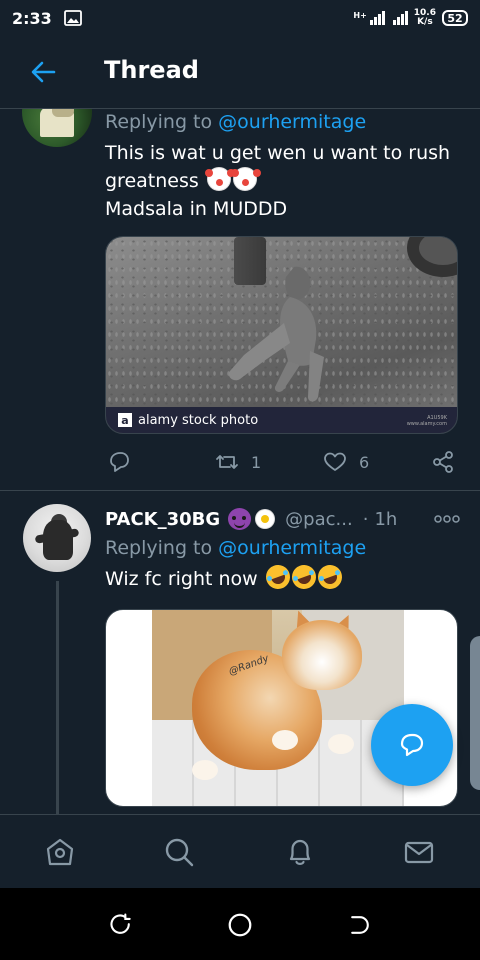 This screenshot has width=480, height=960. What do you see at coordinates (198, 420) in the screenshot?
I see `watermark-text: alamy stock photo` at bounding box center [198, 420].